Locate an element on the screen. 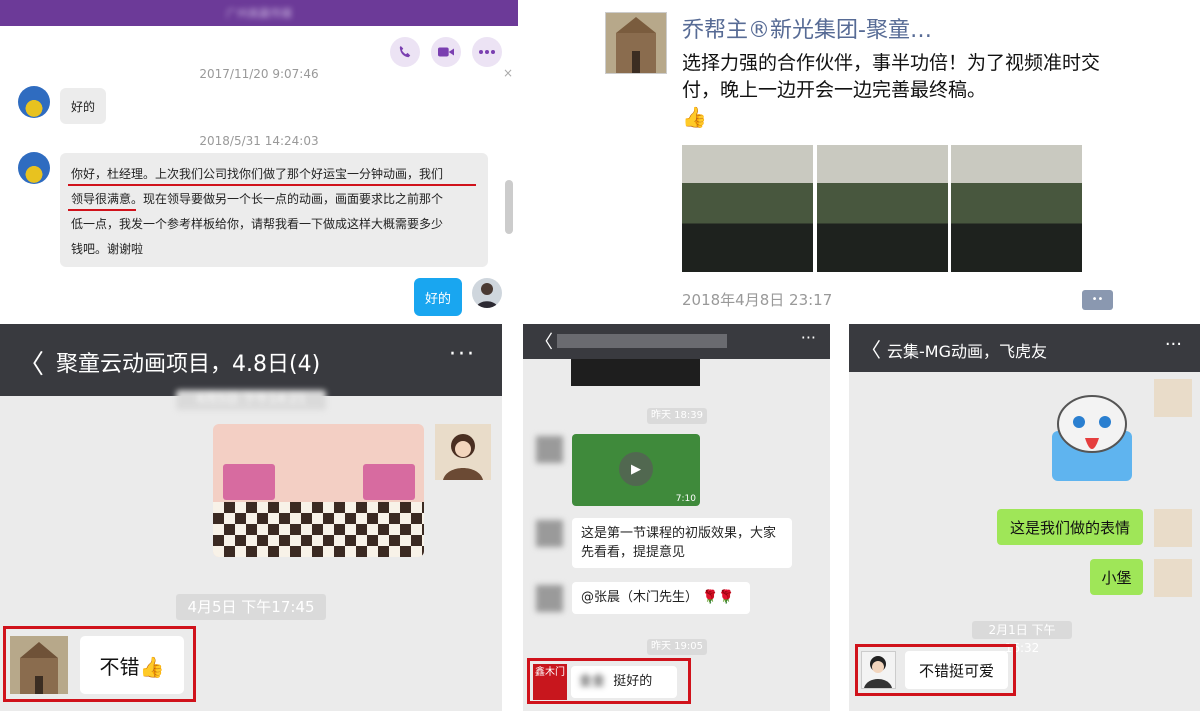  timestamp: 2017/11/20 9:07:46 is located at coordinates (259, 74).